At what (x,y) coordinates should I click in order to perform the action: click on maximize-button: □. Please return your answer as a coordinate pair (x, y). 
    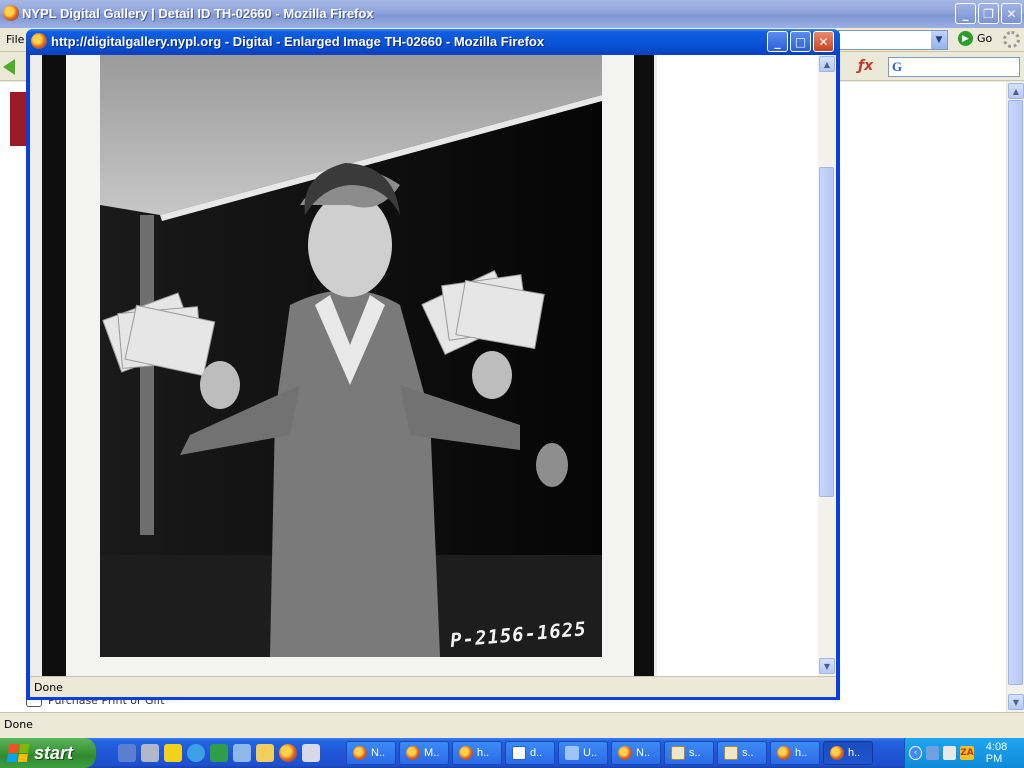
    Looking at the image, I should click on (800, 41).